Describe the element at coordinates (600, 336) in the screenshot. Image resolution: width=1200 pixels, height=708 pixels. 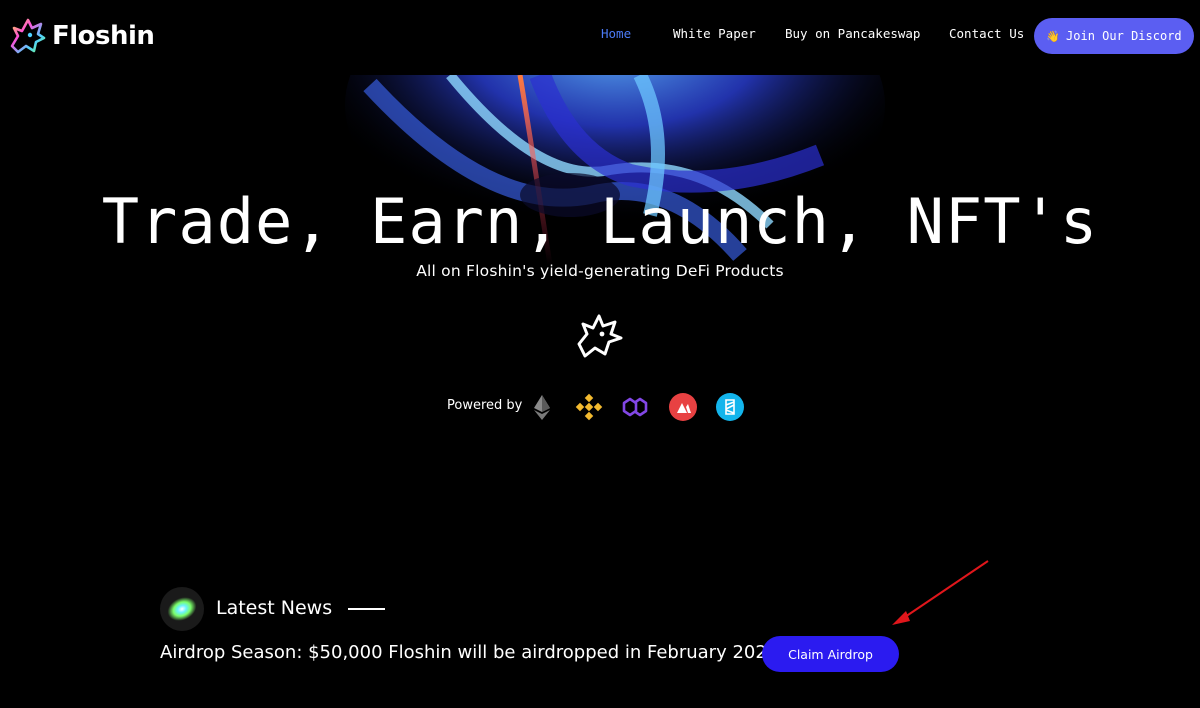
I see `floshin-mascot-icon` at that location.